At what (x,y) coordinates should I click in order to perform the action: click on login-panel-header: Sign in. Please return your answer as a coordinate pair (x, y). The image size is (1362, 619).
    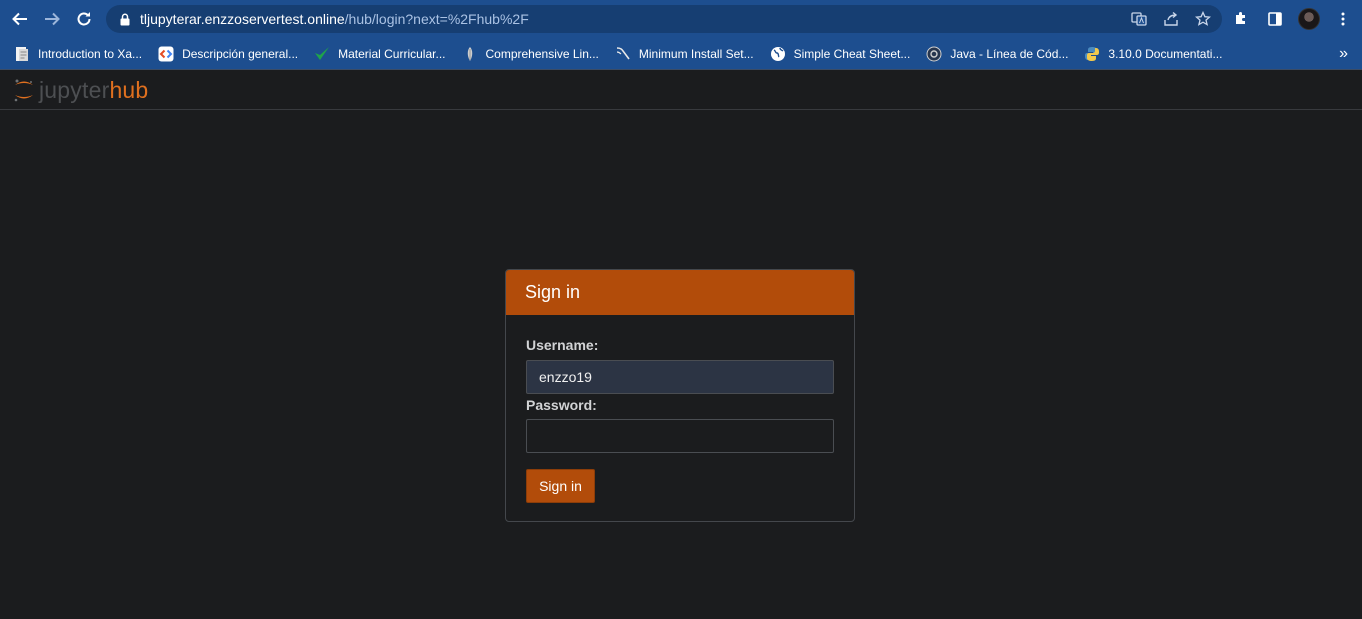
    Looking at the image, I should click on (680, 292).